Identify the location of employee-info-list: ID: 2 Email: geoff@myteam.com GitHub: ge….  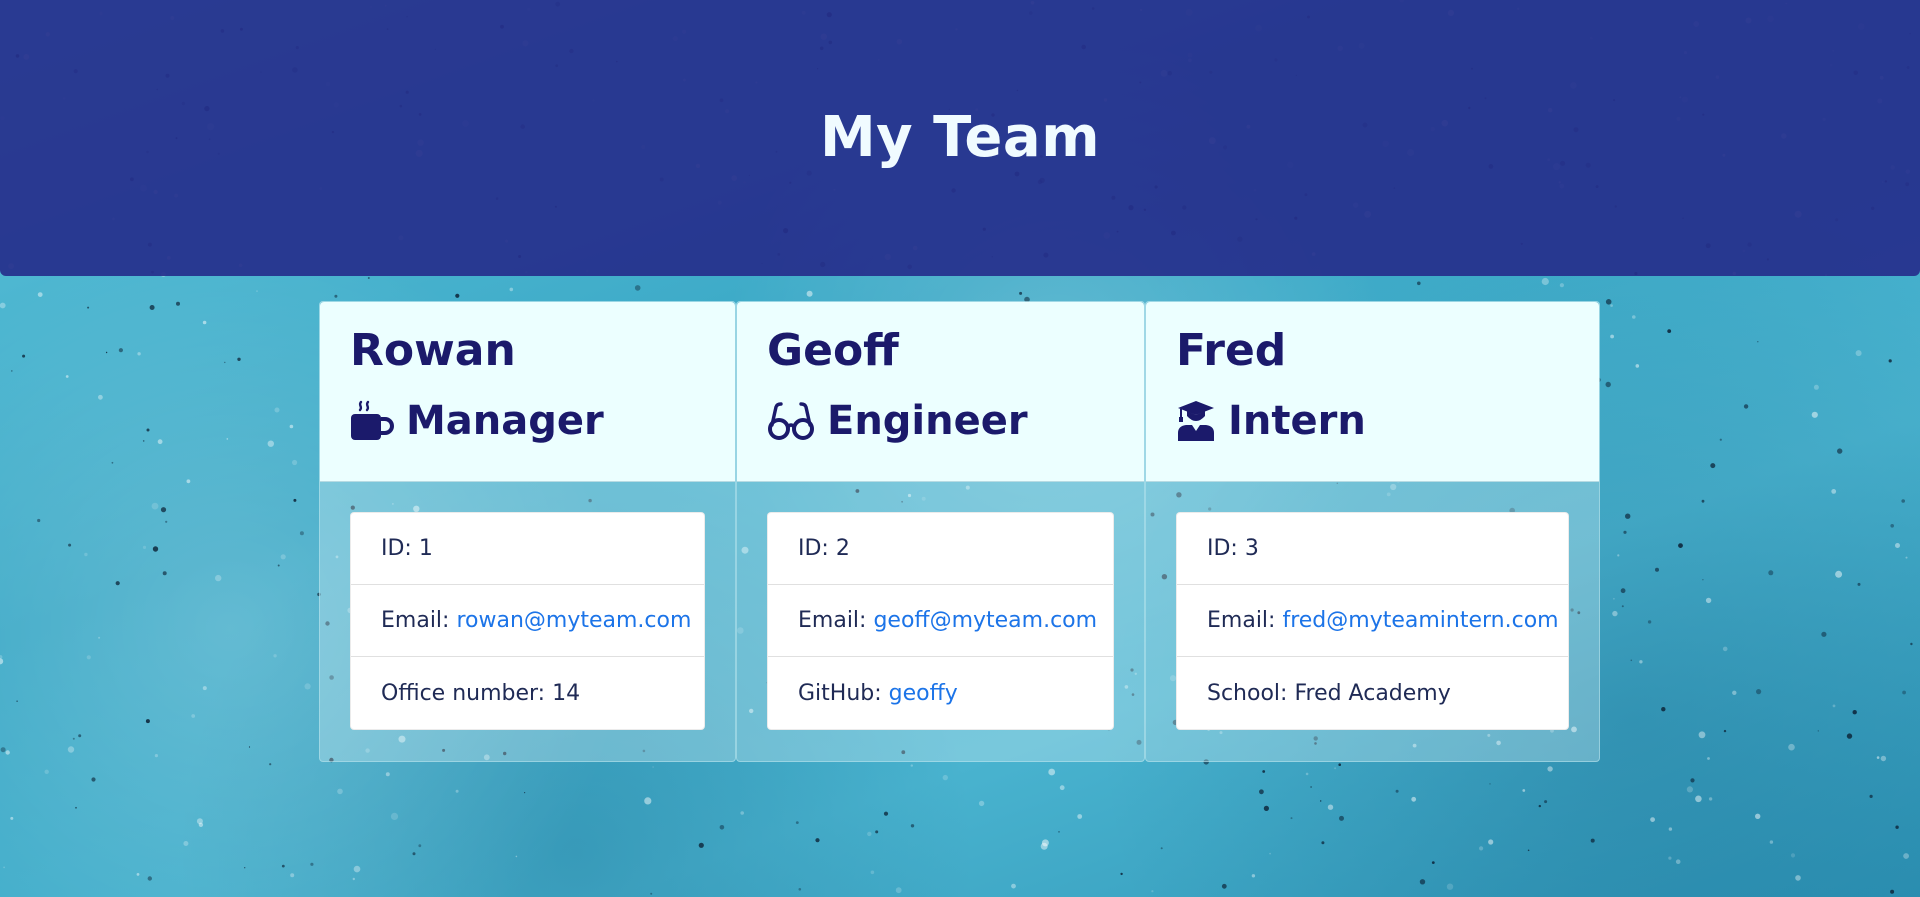
(940, 621).